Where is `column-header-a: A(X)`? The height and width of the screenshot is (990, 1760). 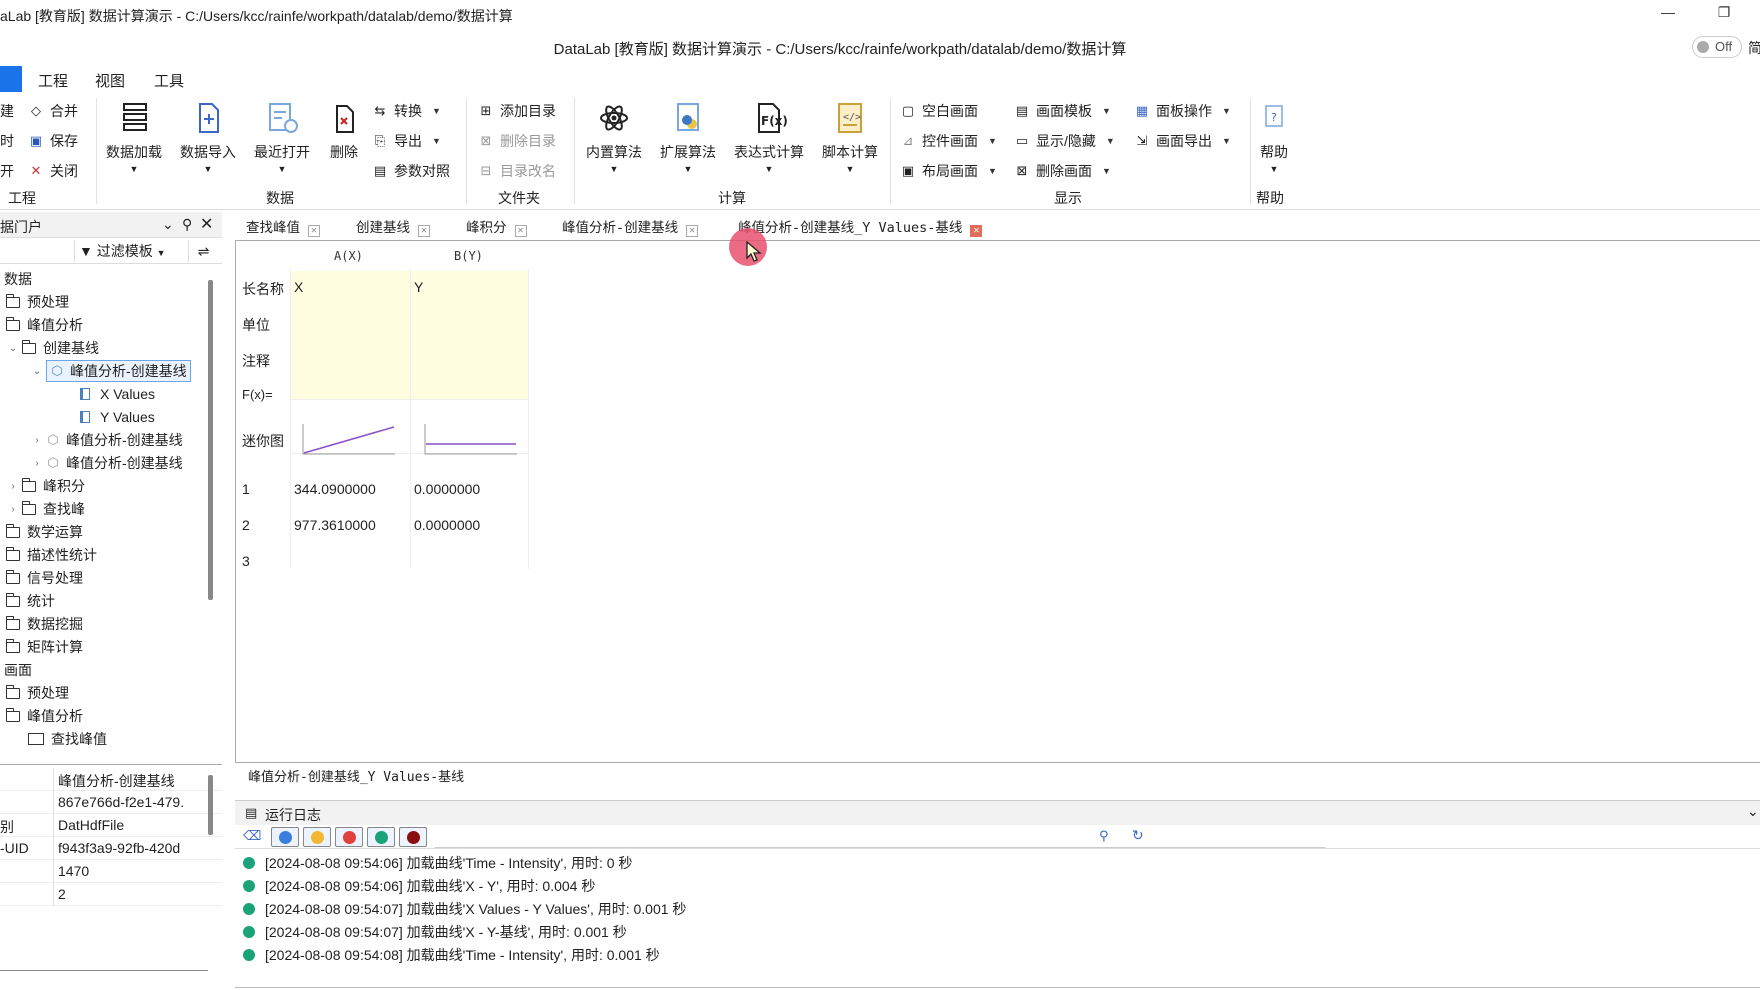 column-header-a: A(X) is located at coordinates (348, 256).